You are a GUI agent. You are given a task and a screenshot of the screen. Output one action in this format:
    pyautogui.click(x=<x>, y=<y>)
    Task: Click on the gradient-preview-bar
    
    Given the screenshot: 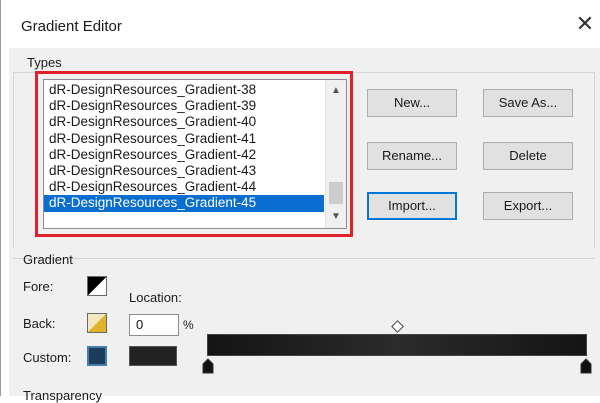 What is the action you would take?
    pyautogui.click(x=397, y=345)
    